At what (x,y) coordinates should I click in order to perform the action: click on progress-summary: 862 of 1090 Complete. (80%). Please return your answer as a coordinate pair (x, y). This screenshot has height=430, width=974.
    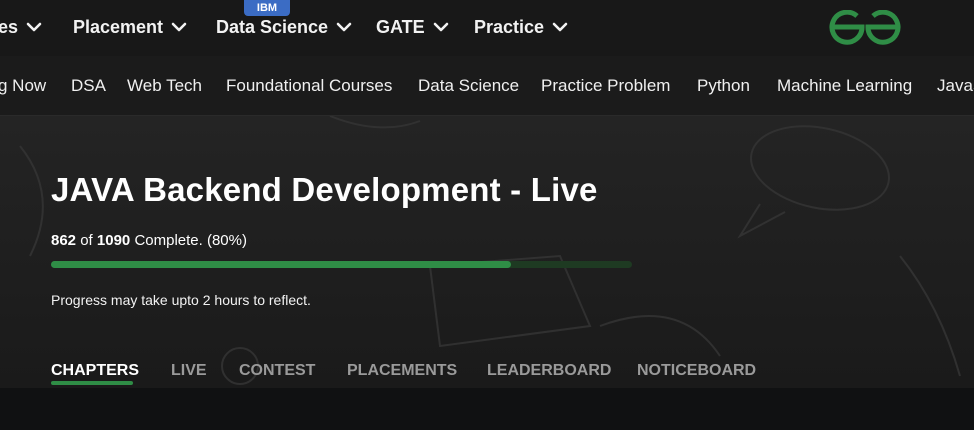
    Looking at the image, I should click on (149, 240).